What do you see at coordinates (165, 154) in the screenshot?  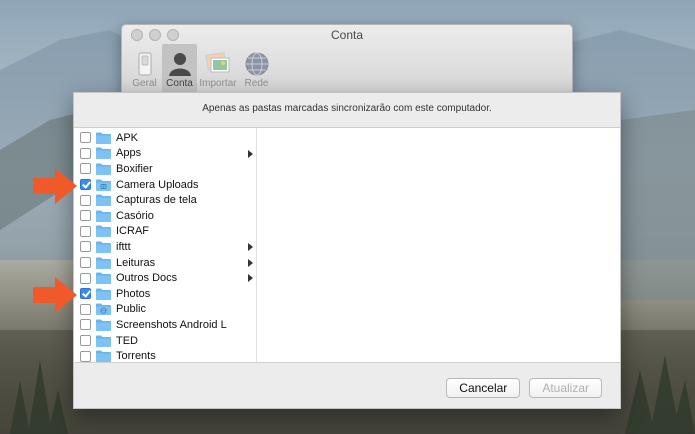 I see `folder-row: Apps` at bounding box center [165, 154].